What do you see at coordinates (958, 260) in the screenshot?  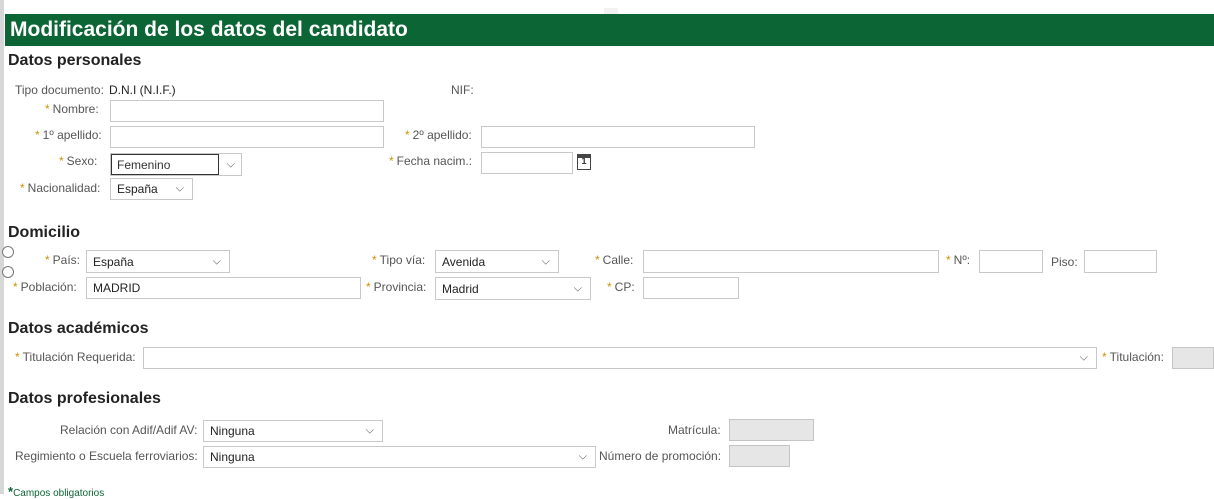 I see `numero-label: * Nº:` at bounding box center [958, 260].